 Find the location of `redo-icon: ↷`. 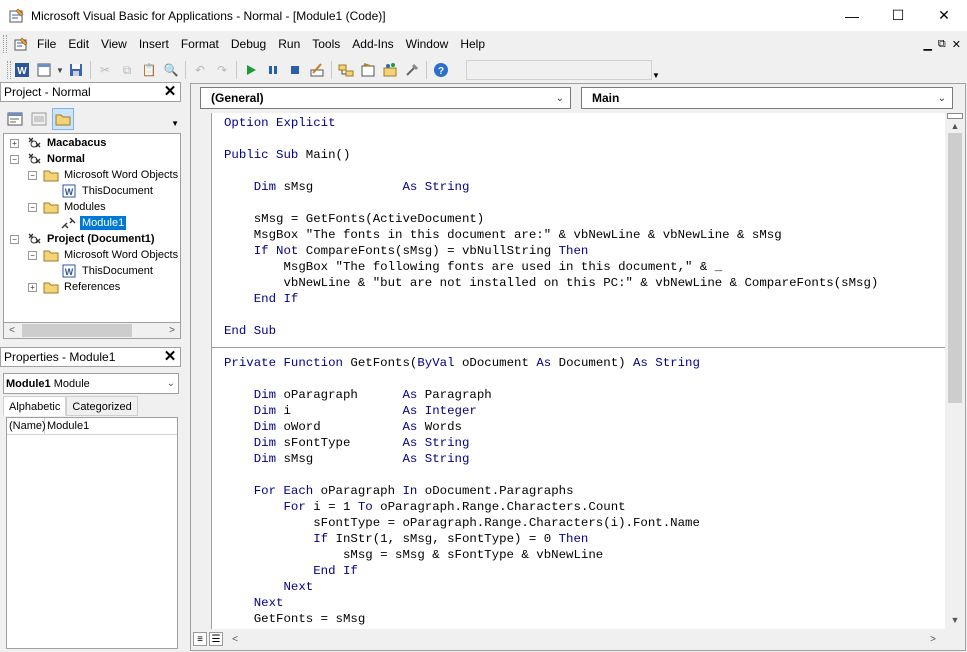

redo-icon: ↷ is located at coordinates (222, 70).